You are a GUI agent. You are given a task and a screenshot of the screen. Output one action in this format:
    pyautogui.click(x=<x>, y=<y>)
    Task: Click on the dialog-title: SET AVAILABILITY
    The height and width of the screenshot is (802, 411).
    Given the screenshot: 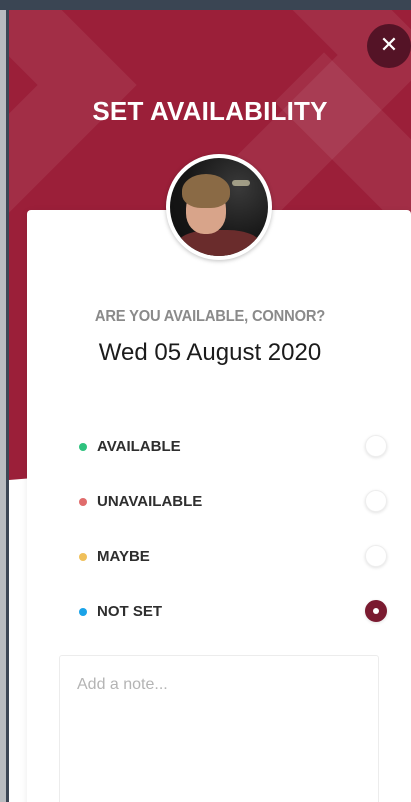 What is the action you would take?
    pyautogui.click(x=210, y=111)
    